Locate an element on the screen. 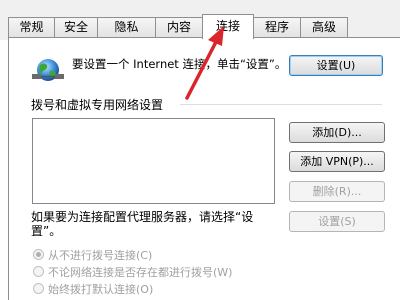  tab-security: 安全 is located at coordinates (76, 27).